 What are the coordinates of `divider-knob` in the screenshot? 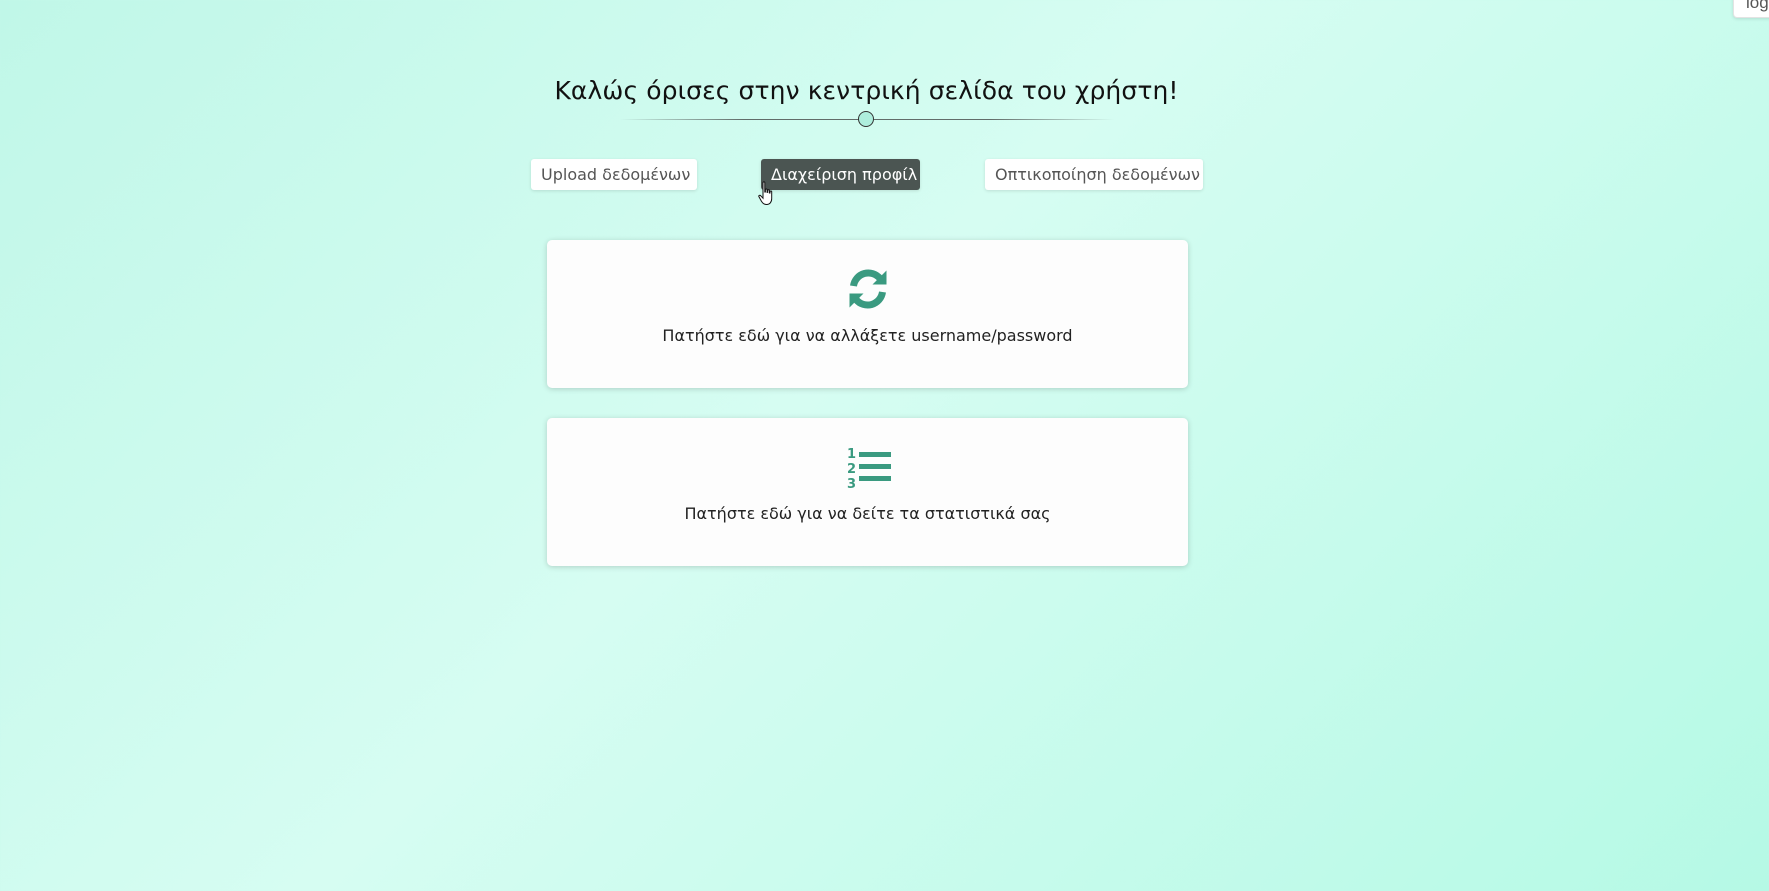 It's located at (866, 119).